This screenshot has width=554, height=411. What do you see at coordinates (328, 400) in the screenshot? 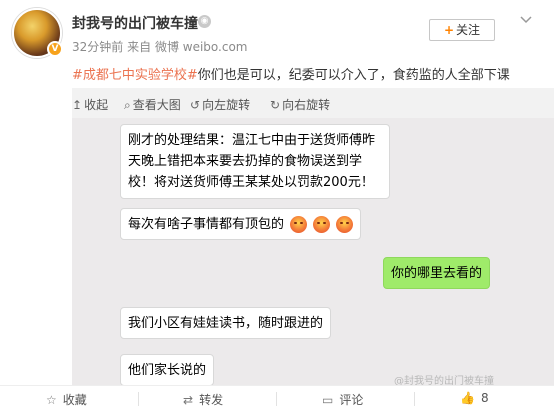
I see `comment-icon: ▭` at bounding box center [328, 400].